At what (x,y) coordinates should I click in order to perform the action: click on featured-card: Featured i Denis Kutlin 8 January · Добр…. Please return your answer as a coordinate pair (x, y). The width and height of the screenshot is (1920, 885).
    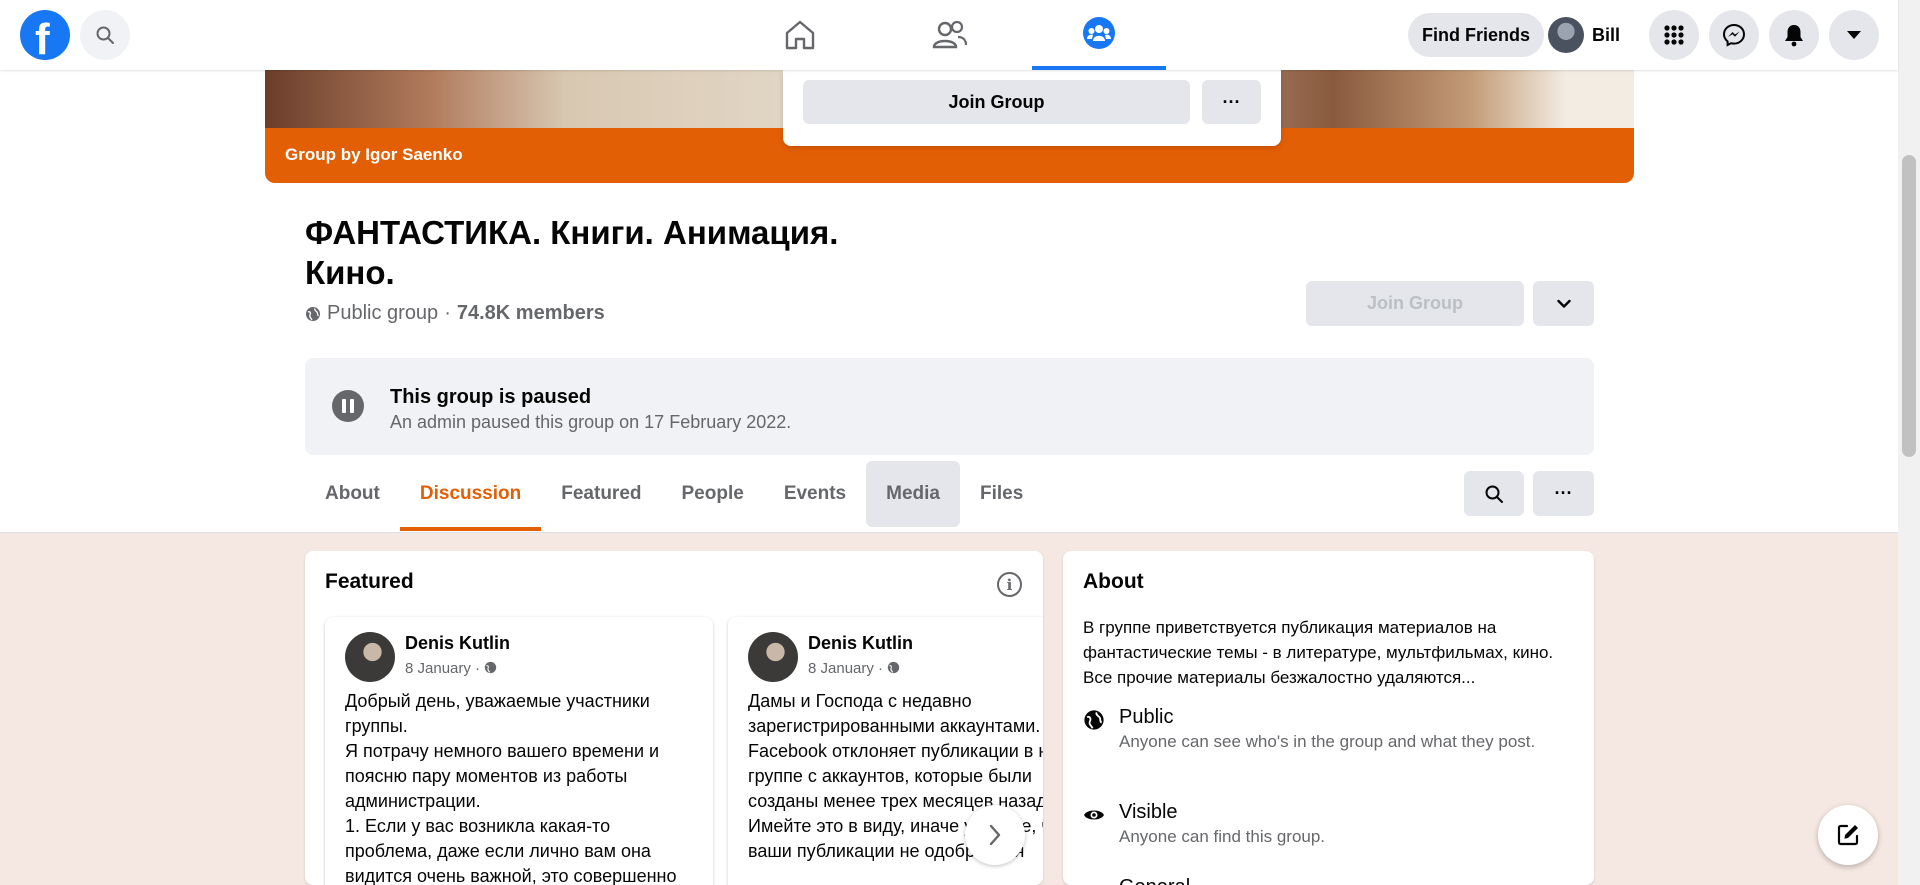
    Looking at the image, I should click on (674, 718).